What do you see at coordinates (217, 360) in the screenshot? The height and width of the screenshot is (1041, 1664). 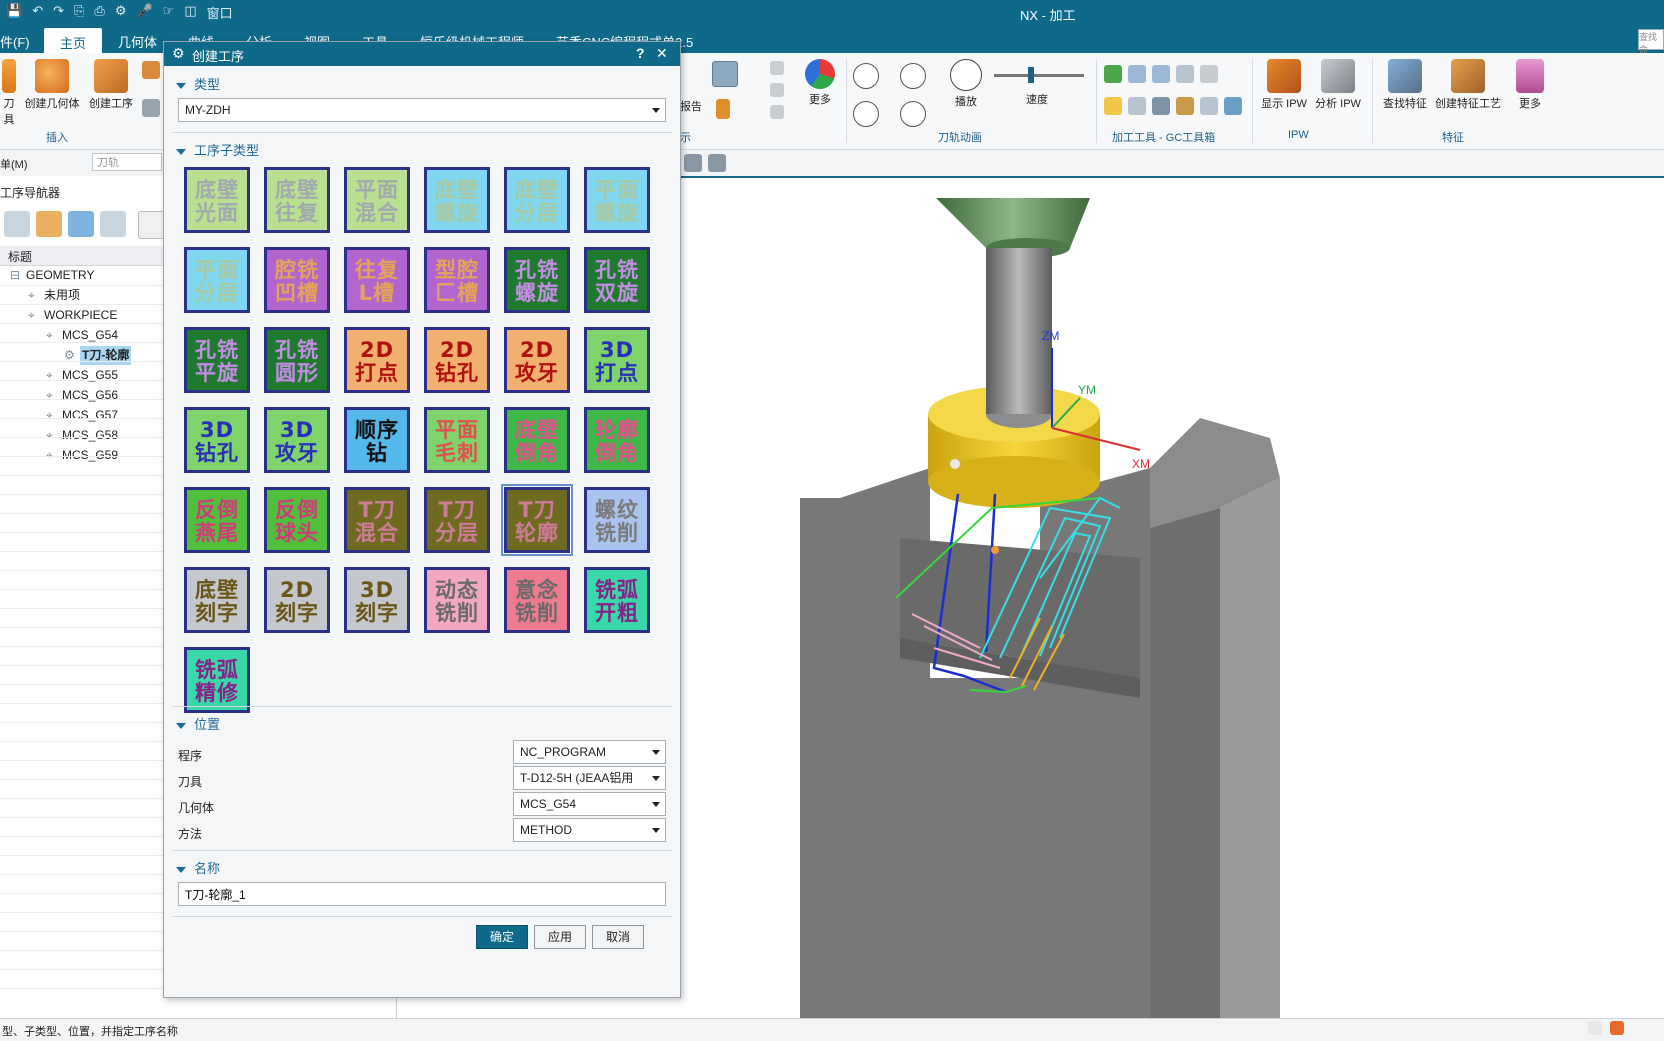 I see `subtype-tile: 孔铣 平旋` at bounding box center [217, 360].